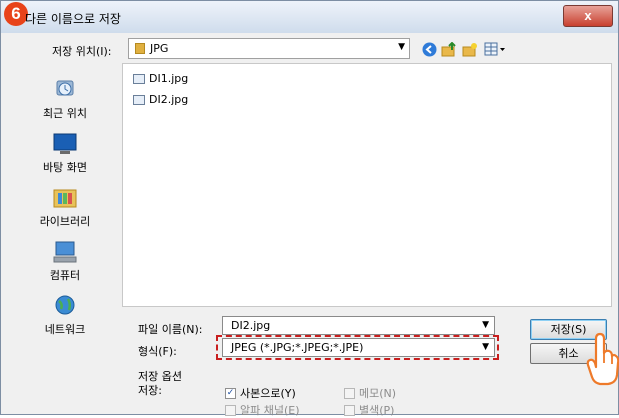 The width and height of the screenshot is (619, 418). Describe the element at coordinates (449, 49) in the screenshot. I see `up-folder-icon` at that location.